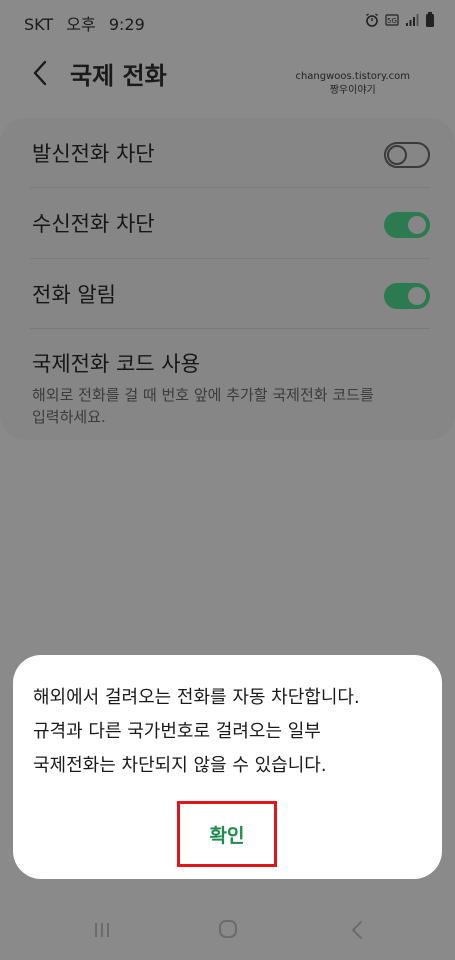 This screenshot has height=960, width=455. I want to click on dialog-line: 국제전화는 차단되지 않을 수 있습니다., so click(180, 765).